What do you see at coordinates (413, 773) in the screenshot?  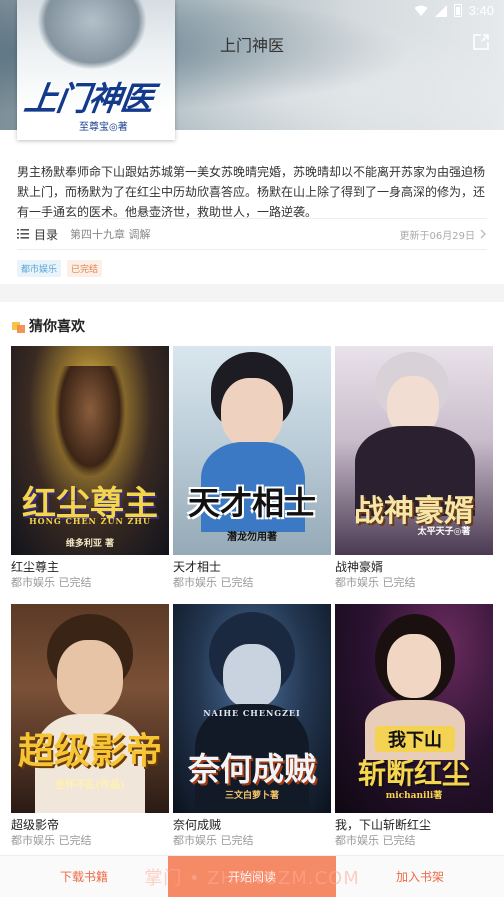 I see `cover-title: 斩断红尘` at bounding box center [413, 773].